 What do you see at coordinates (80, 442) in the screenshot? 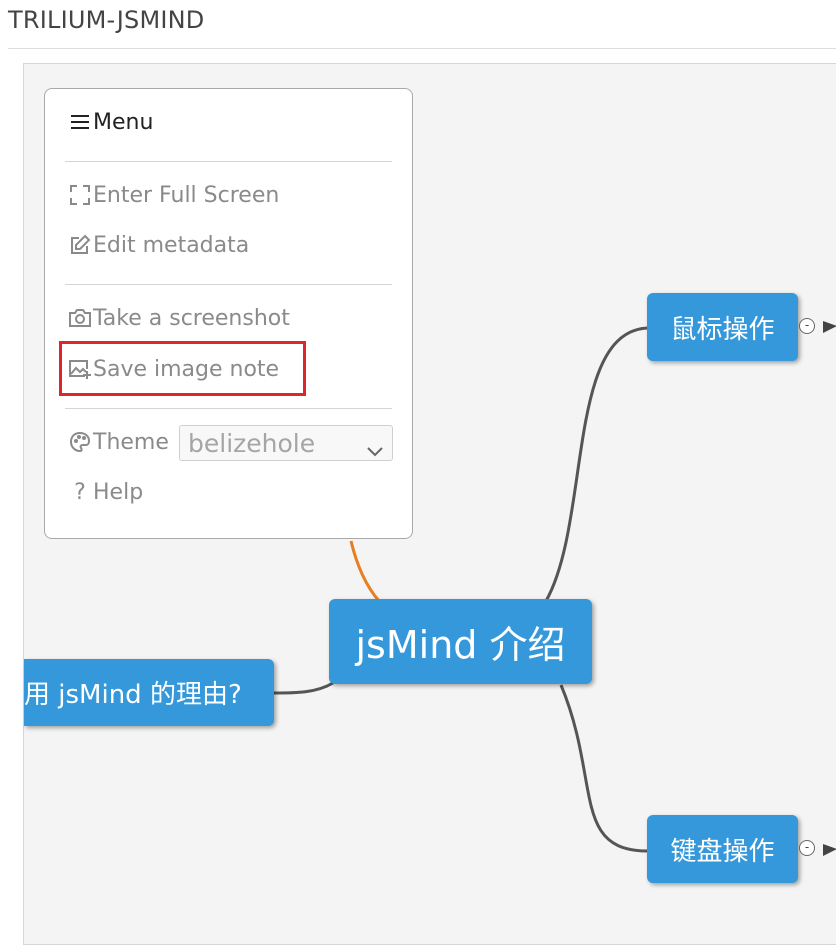
I see `palette-icon` at bounding box center [80, 442].